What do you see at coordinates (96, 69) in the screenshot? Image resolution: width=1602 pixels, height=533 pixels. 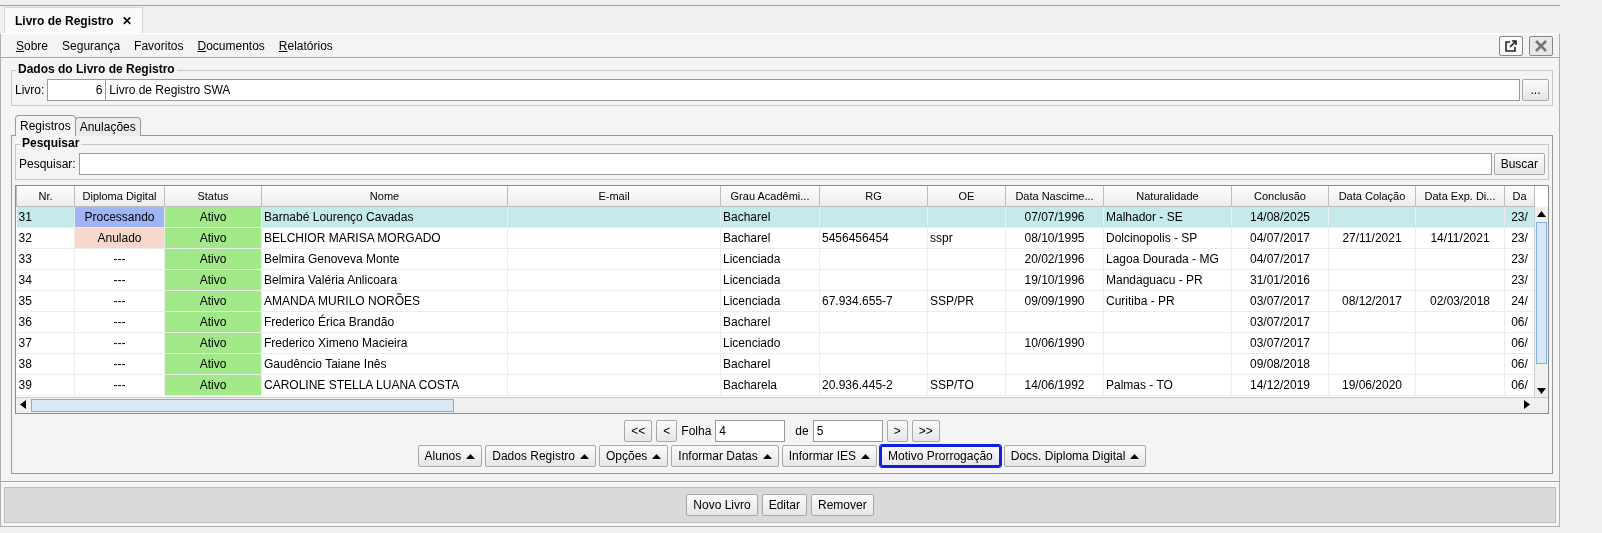 I see `group-title: Dados do Livro de Registro` at bounding box center [96, 69].